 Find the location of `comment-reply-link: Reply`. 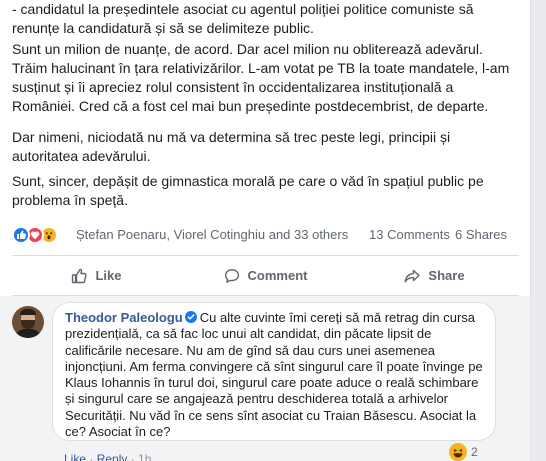

comment-reply-link: Reply is located at coordinates (112, 456).